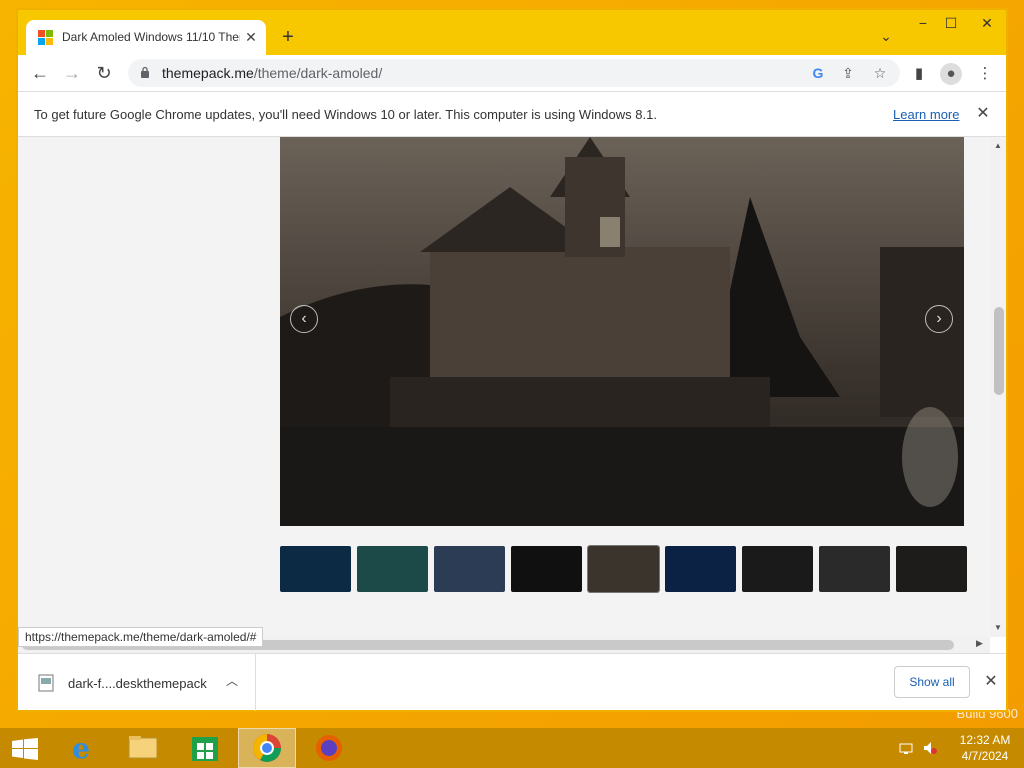  Describe the element at coordinates (985, 74) in the screenshot. I see `menu-kebab-icon: ⋮` at that location.